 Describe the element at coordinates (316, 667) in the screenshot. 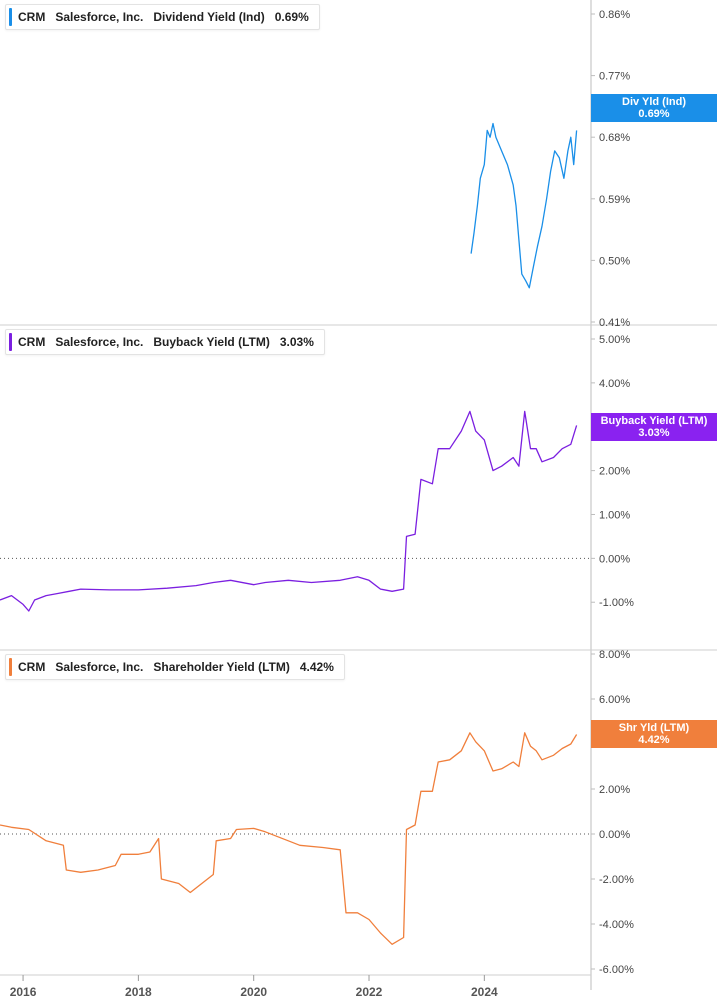

I see `legend-value: 4.42%` at that location.